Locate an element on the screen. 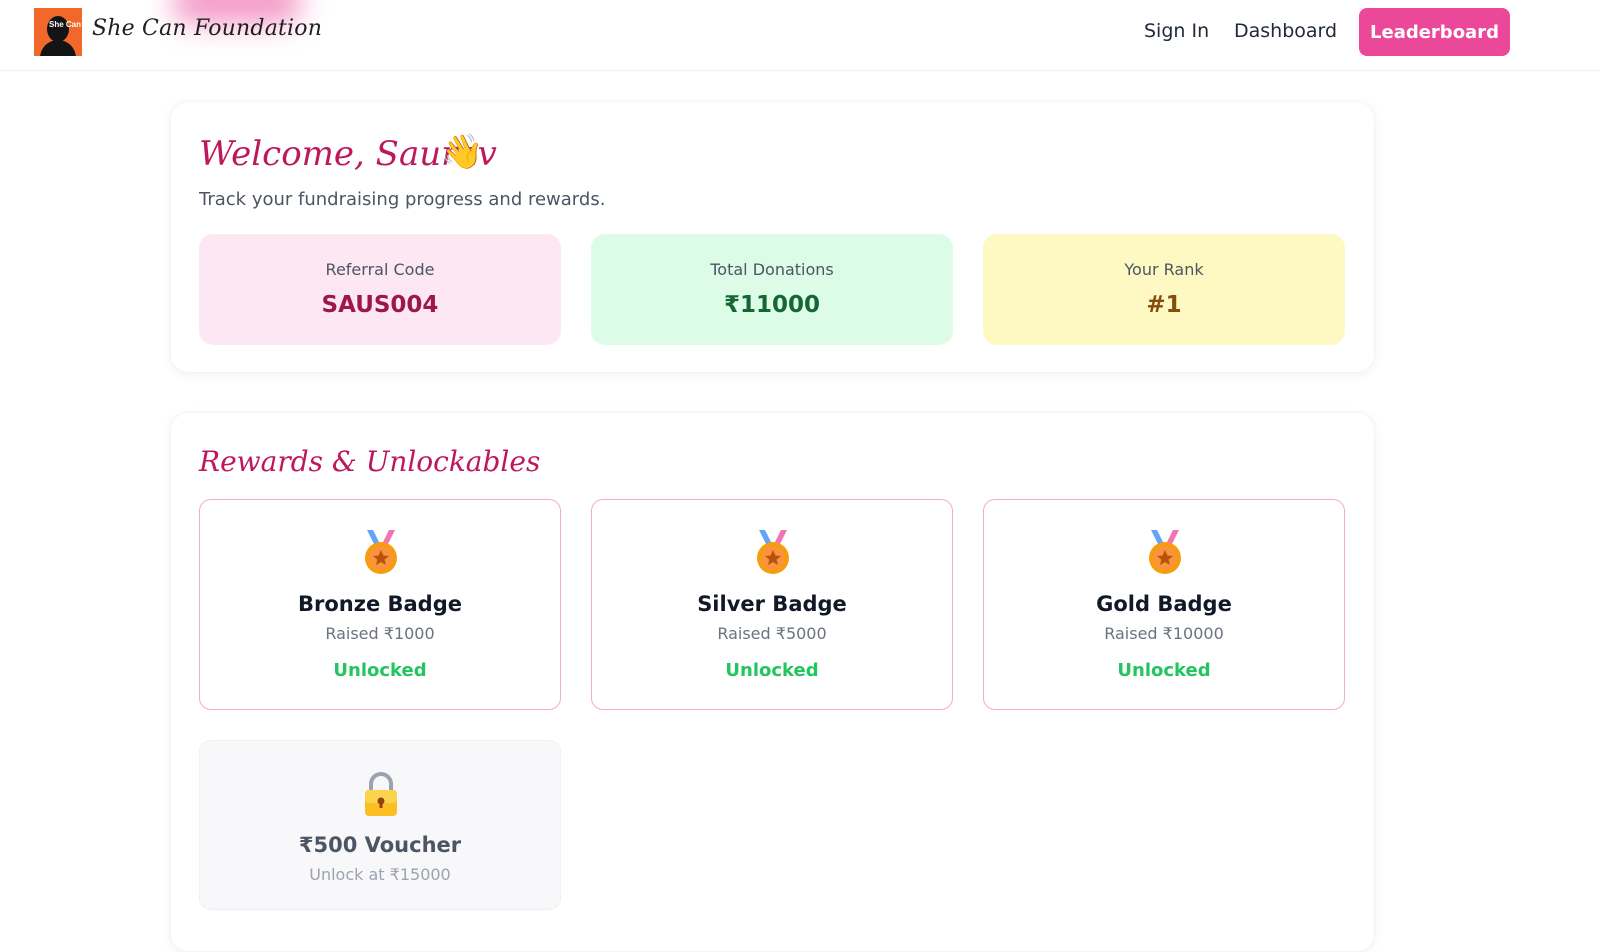  nav-dashboard: Dashboard is located at coordinates (1285, 31).